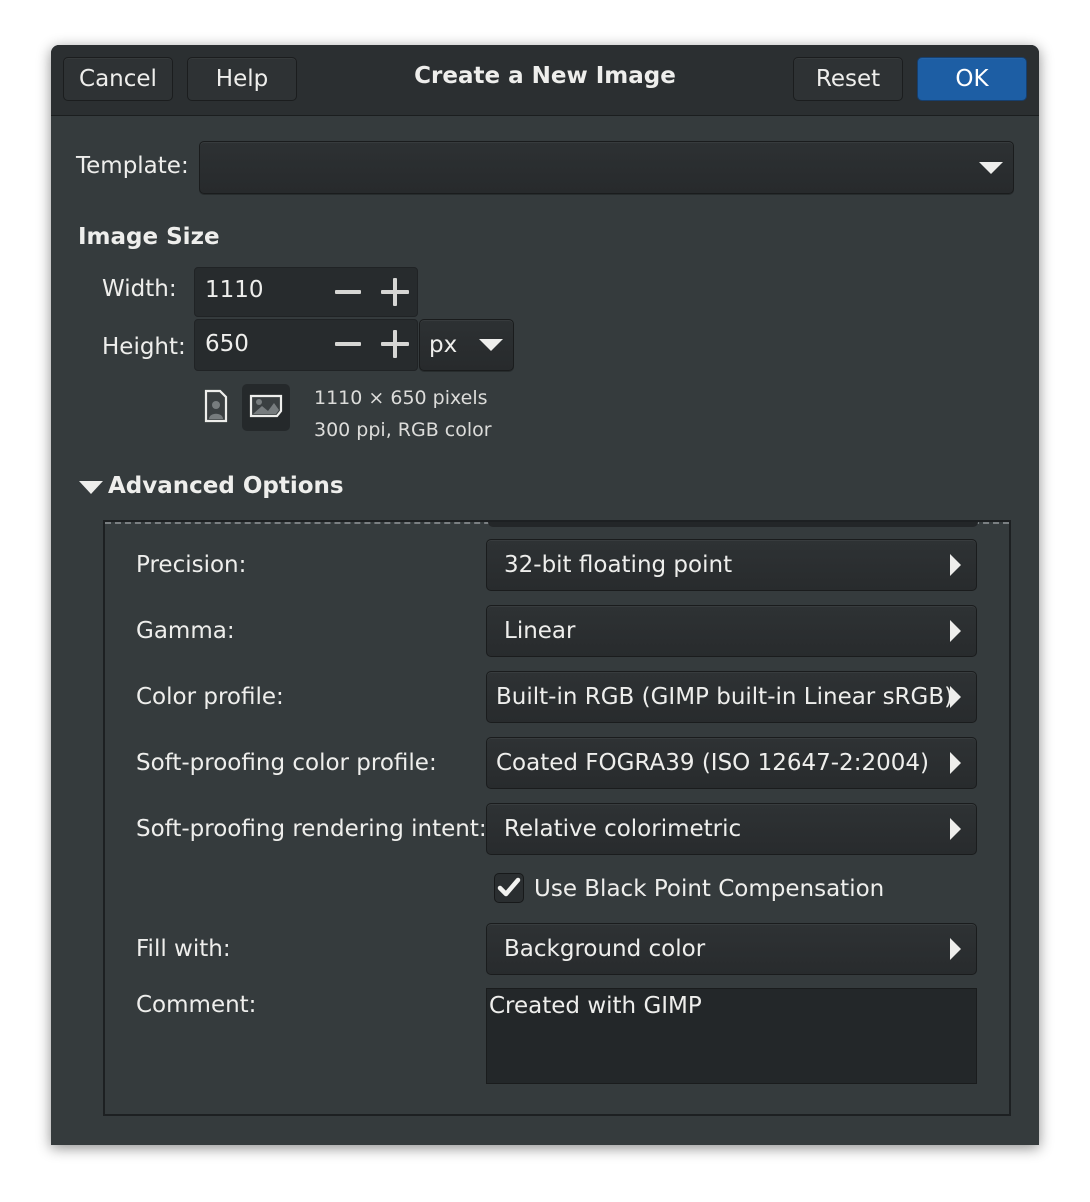 The width and height of the screenshot is (1090, 1202). What do you see at coordinates (595, 1006) in the screenshot?
I see `comment-value: Created with GIMP` at bounding box center [595, 1006].